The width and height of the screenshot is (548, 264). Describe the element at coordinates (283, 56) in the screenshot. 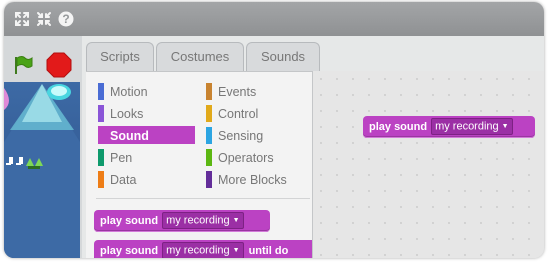

I see `tab-sounds: Sounds` at that location.